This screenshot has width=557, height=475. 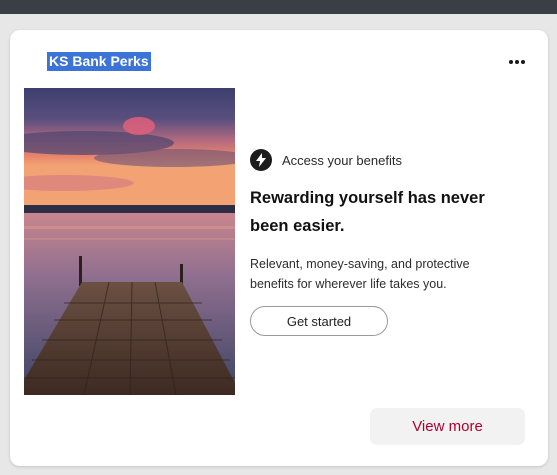 What do you see at coordinates (278, 7) in the screenshot?
I see `window-top-bar` at bounding box center [278, 7].